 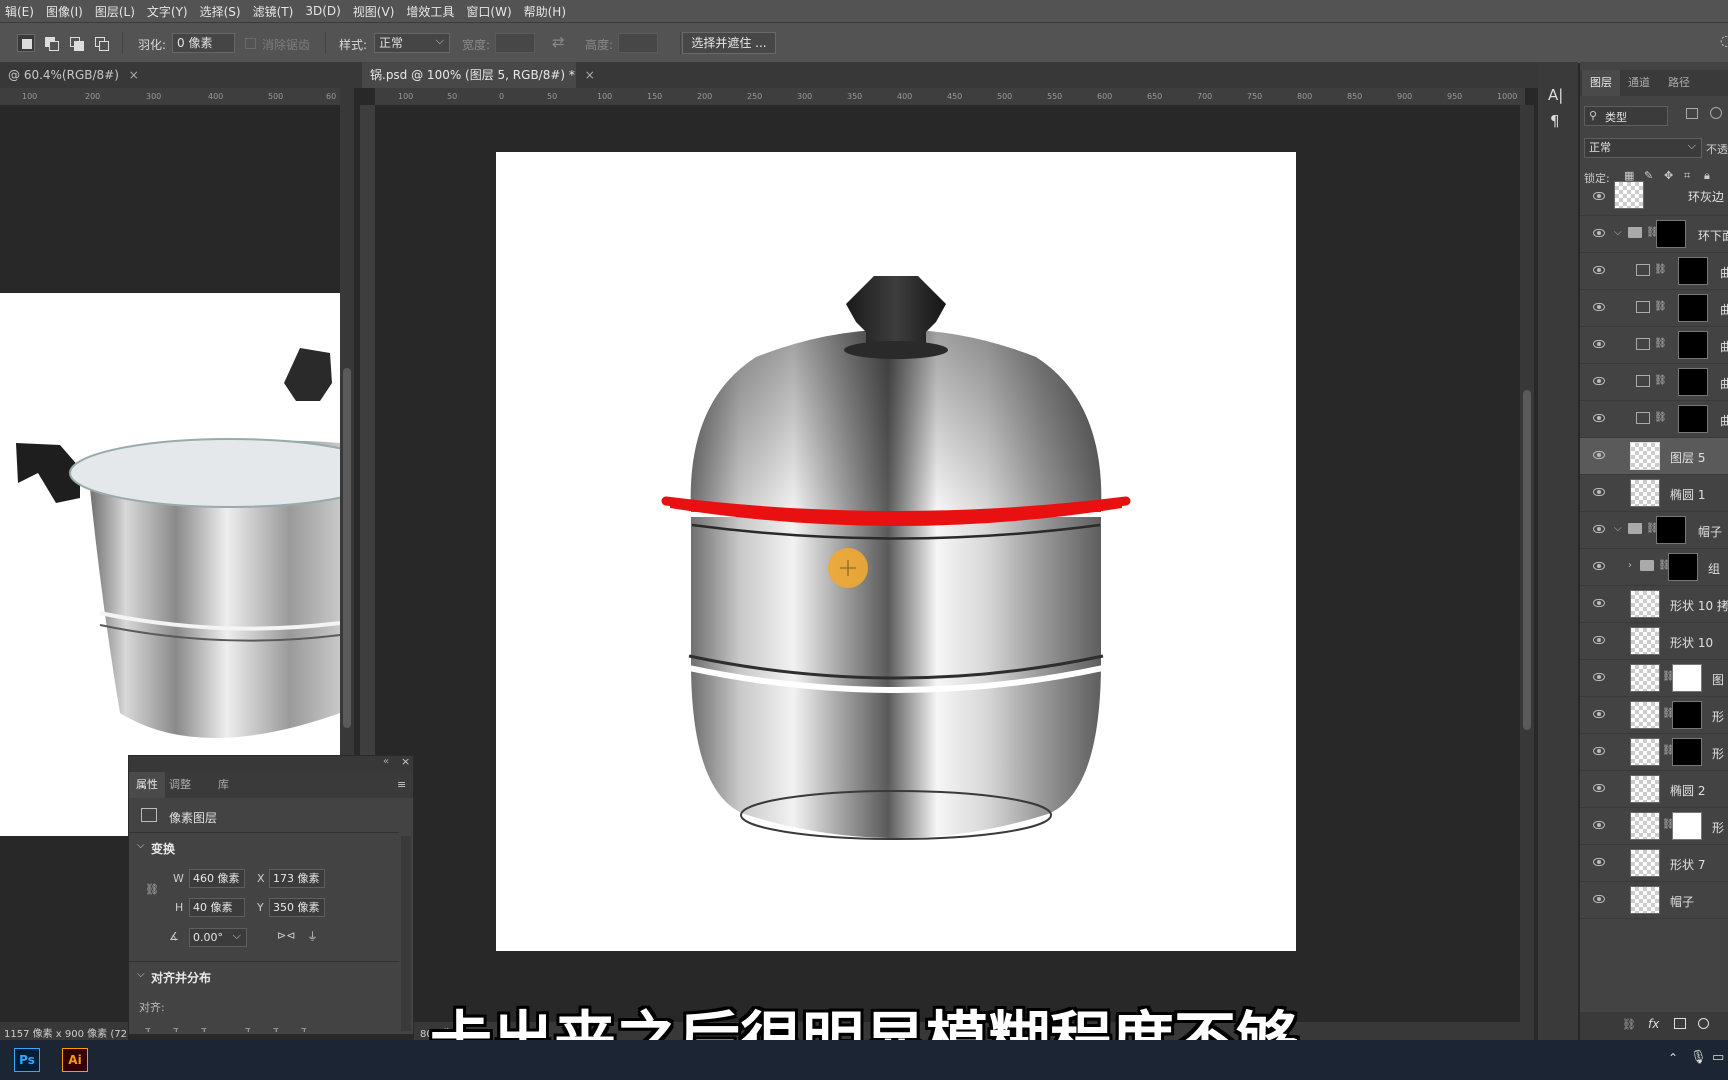 What do you see at coordinates (147, 785) in the screenshot?
I see `tab-properties: 属性` at bounding box center [147, 785].